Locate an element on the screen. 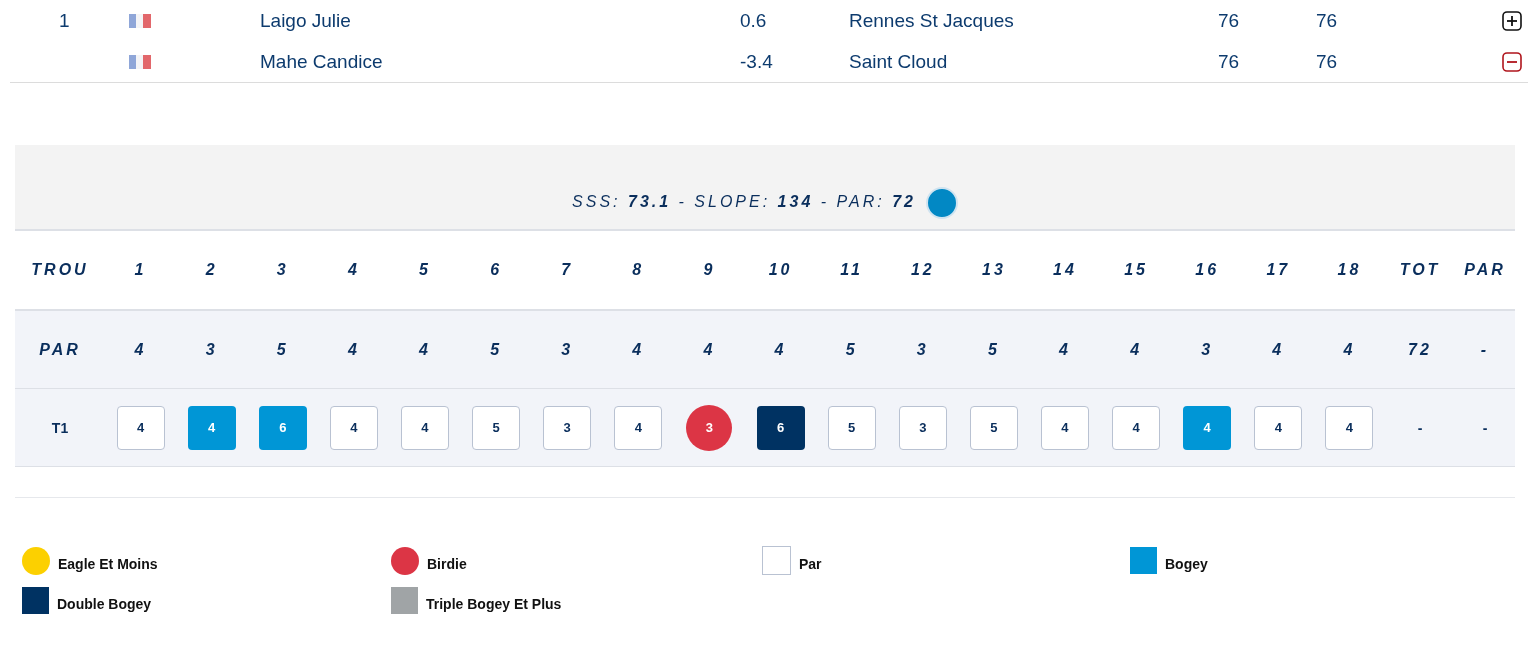 The height and width of the screenshot is (669, 1538). hole-number: 11 is located at coordinates (851, 270).